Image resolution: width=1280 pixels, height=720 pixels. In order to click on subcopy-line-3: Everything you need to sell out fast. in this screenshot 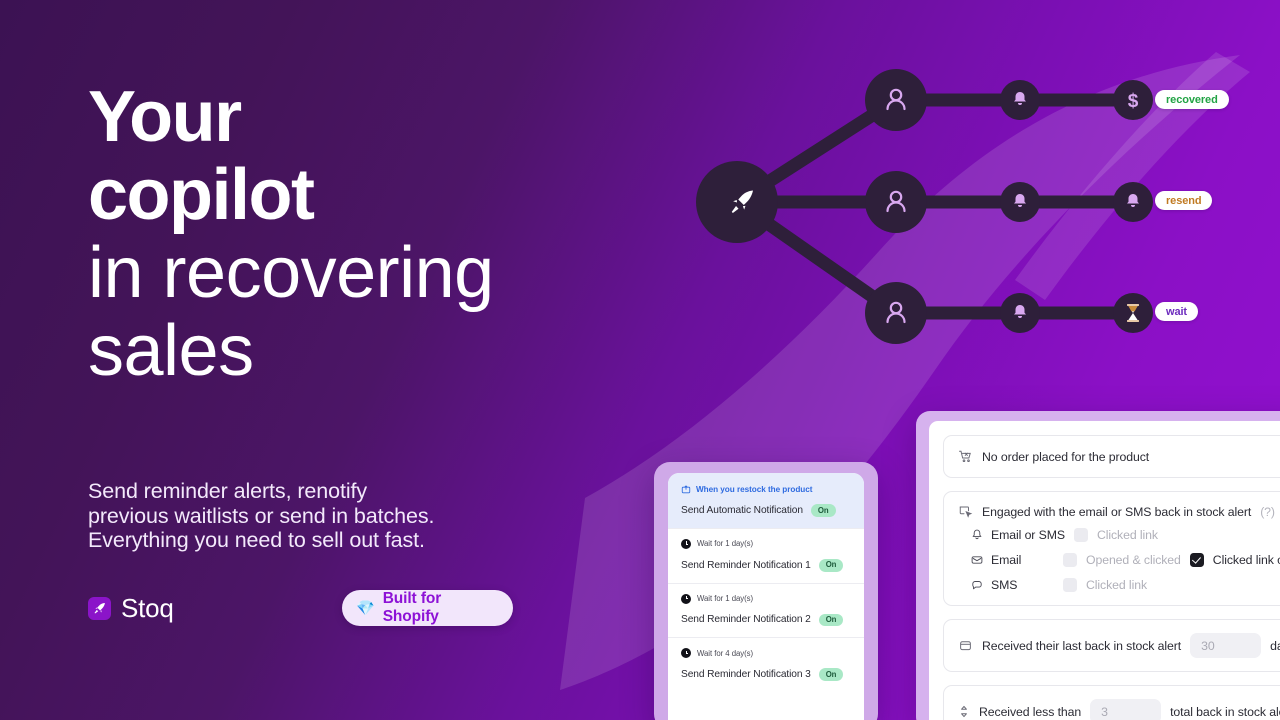, I will do `click(256, 540)`.